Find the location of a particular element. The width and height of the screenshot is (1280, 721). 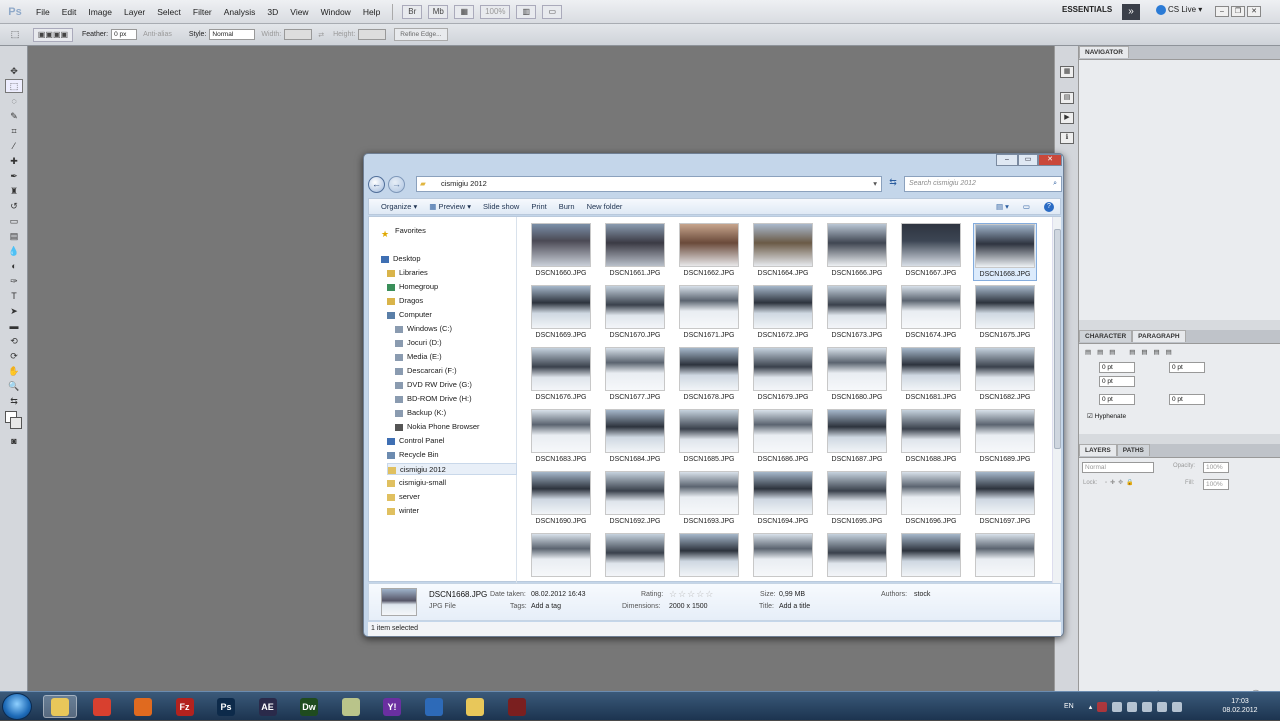

file-item: DSCN1661.JPG is located at coordinates (635, 252).